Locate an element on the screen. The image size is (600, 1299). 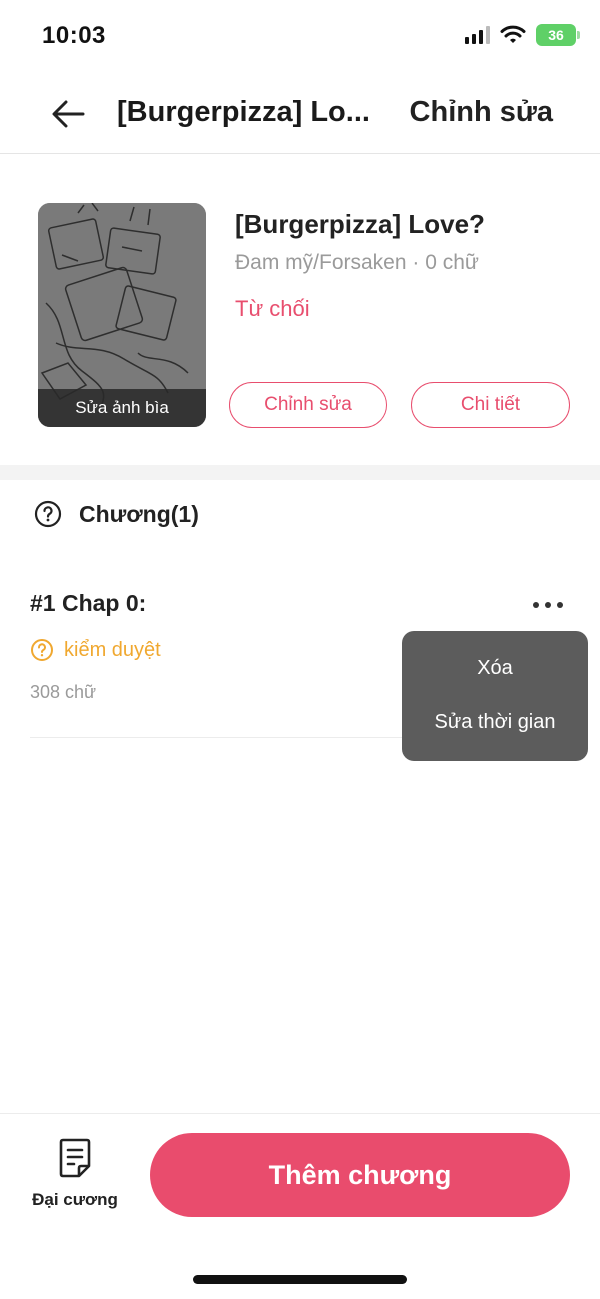
chapters-title: Chương(1) is located at coordinates (139, 513).